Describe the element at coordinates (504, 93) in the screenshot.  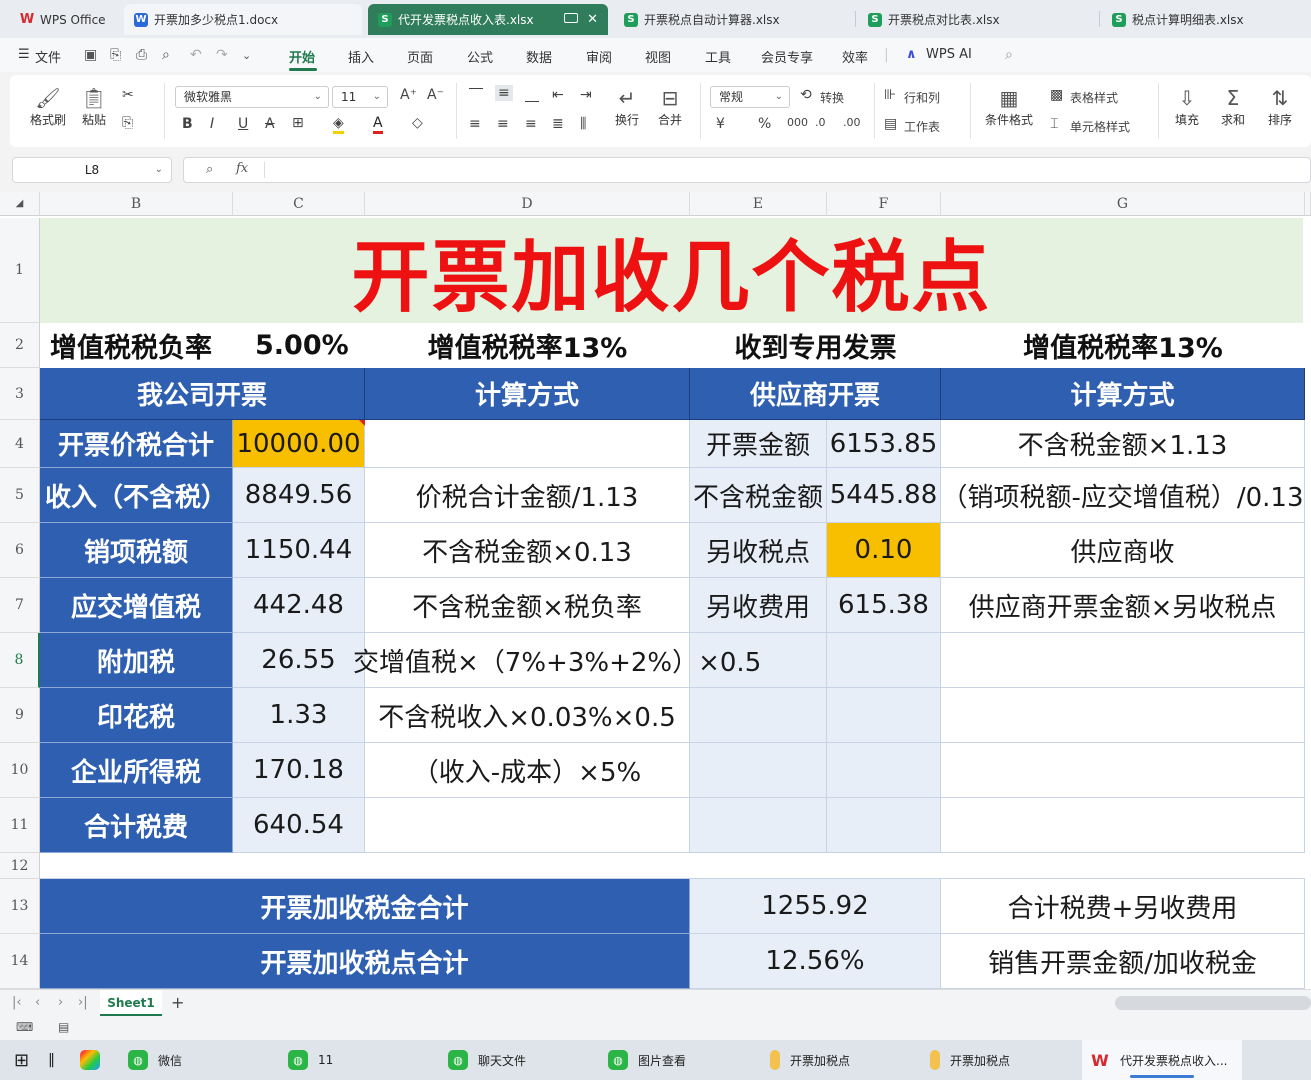
I see `align-middle-icon: ≡` at that location.